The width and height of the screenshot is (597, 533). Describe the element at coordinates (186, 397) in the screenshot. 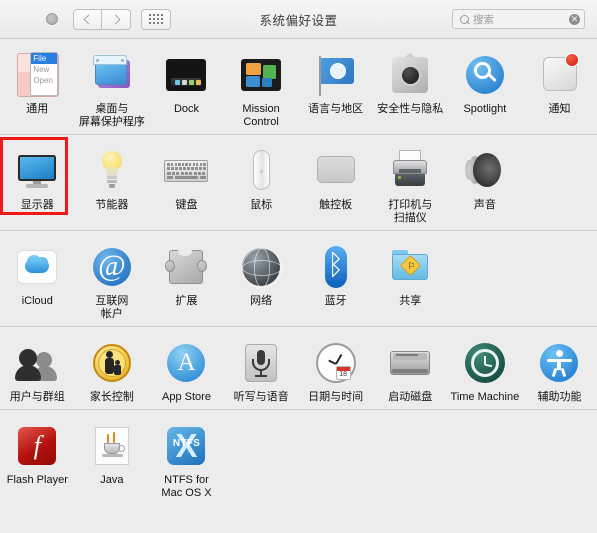

I see `pref-pane-label: App Store` at that location.